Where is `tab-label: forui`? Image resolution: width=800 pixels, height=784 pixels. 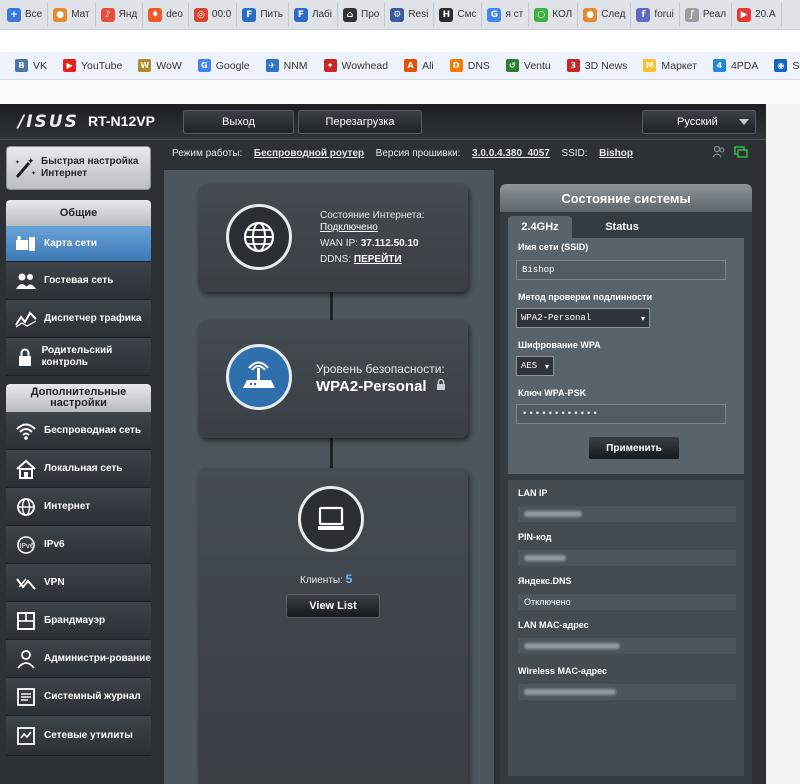
tab-label: forui is located at coordinates (664, 14).